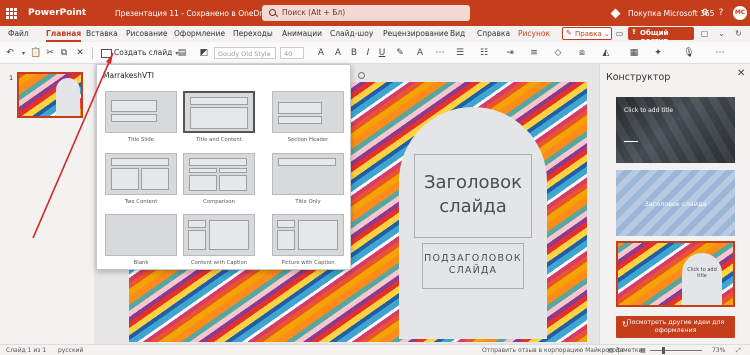 This screenshot has height=355, width=750. What do you see at coordinates (663, 350) in the screenshot?
I see `zoom-slider-thumb` at bounding box center [663, 350].